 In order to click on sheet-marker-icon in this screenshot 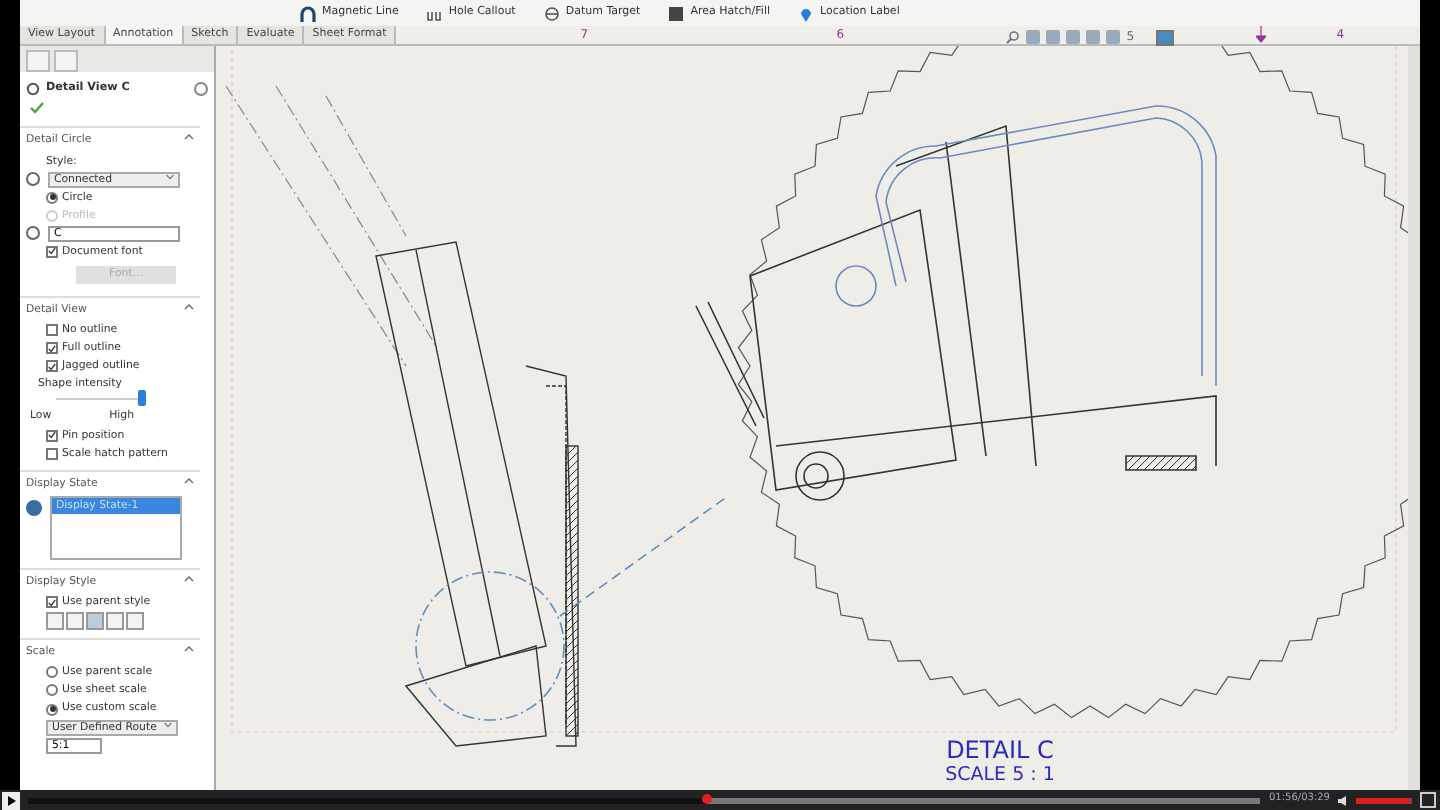, I will do `click(1261, 35)`.